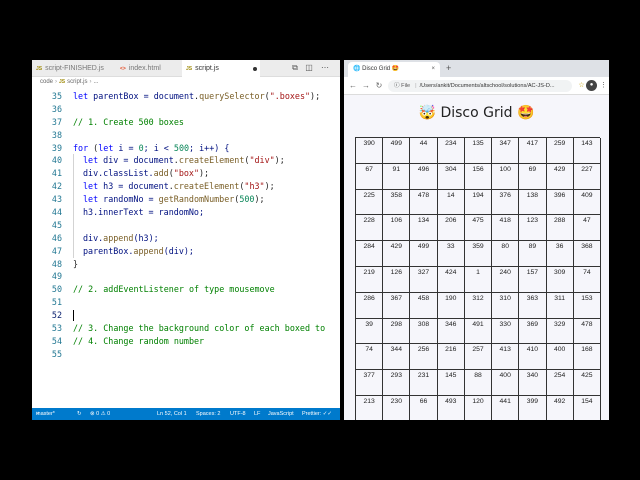 The width and height of the screenshot is (640, 480). Describe the element at coordinates (221, 68) in the screenshot. I see `tab-script-js: JS script.js` at that location.